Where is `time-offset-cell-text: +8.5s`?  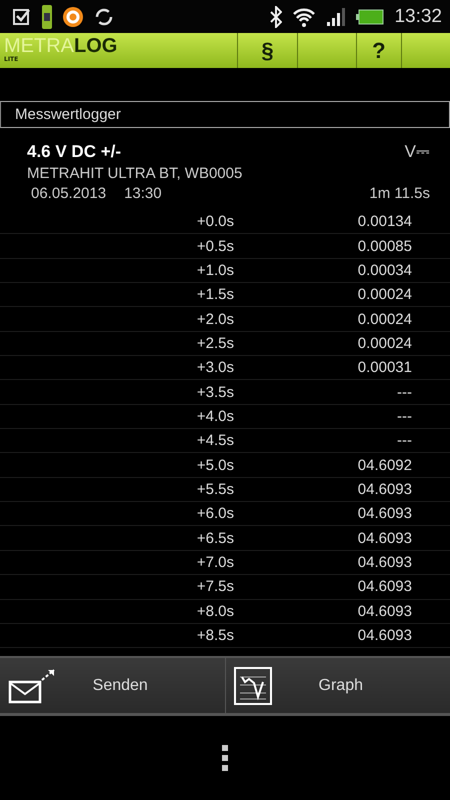 time-offset-cell-text: +8.5s is located at coordinates (215, 635).